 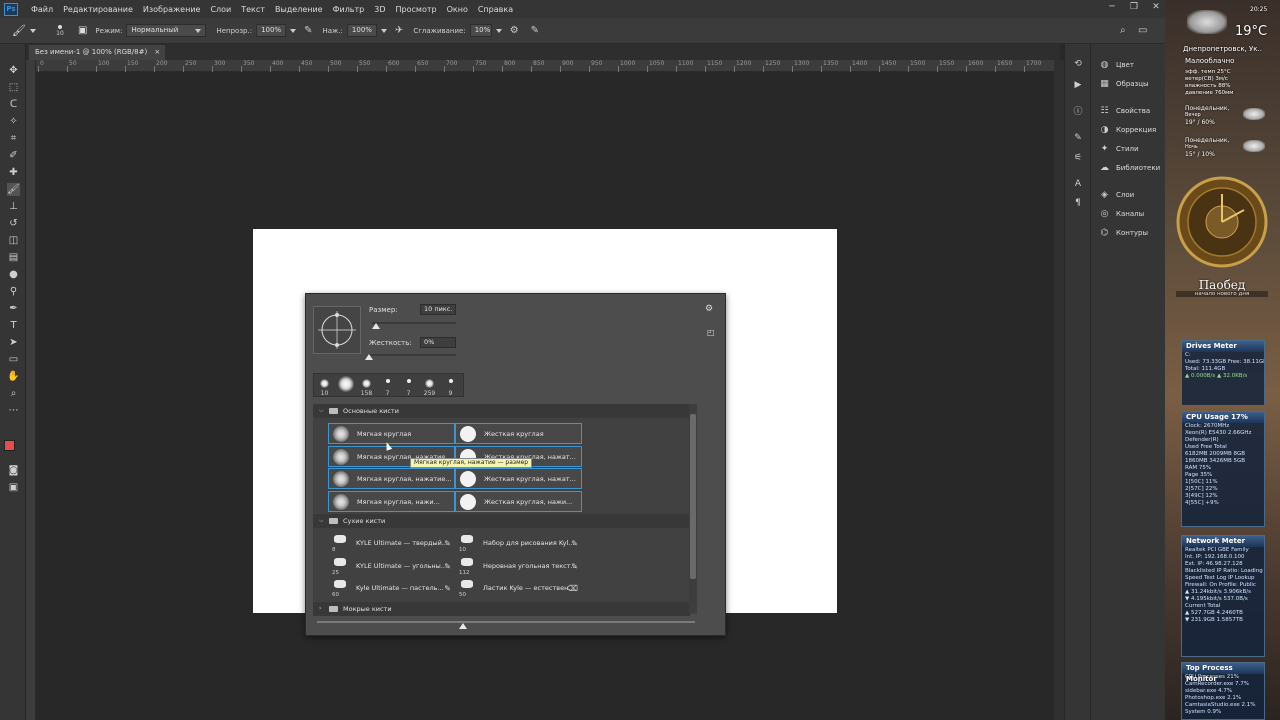 What do you see at coordinates (13, 70) in the screenshot?
I see `move-tool-icon: ✥` at bounding box center [13, 70].